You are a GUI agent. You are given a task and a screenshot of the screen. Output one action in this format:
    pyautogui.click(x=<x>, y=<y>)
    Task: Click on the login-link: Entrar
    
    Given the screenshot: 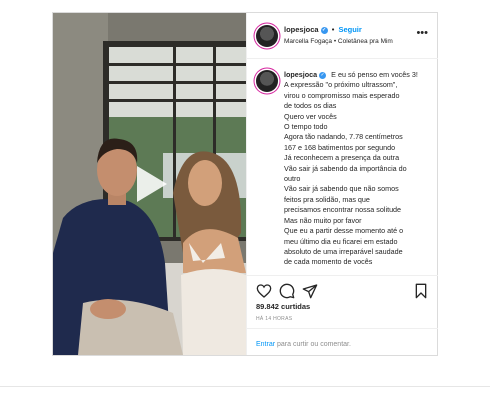 What is the action you would take?
    pyautogui.click(x=265, y=344)
    